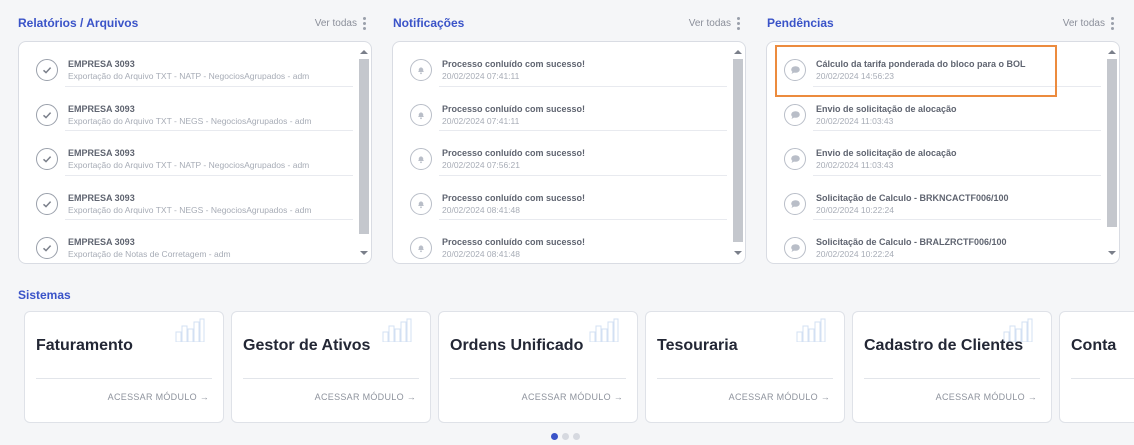  Describe the element at coordinates (307, 345) in the screenshot. I see `module-name: Gestor de Ativos` at that location.